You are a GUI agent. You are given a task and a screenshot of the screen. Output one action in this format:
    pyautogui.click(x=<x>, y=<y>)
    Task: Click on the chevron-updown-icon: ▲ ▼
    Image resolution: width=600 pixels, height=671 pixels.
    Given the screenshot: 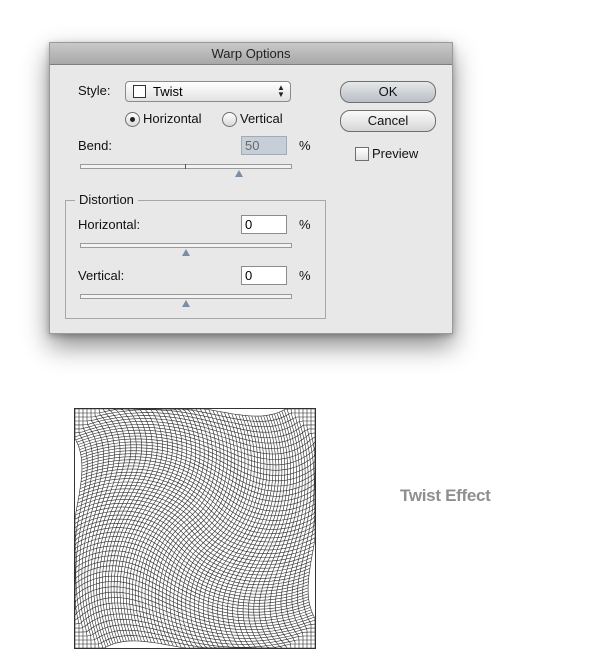 What is the action you would take?
    pyautogui.click(x=281, y=91)
    